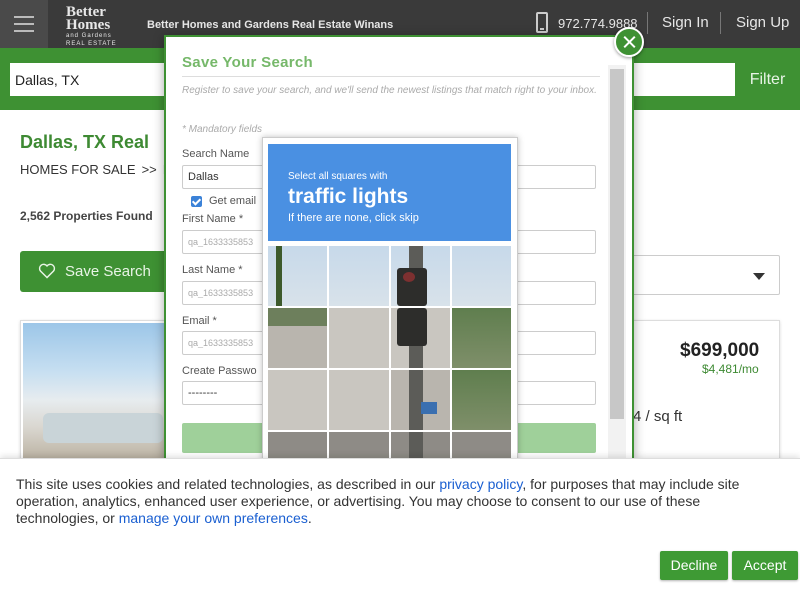 This screenshot has width=800, height=600. What do you see at coordinates (91, 44) in the screenshot?
I see `logo-subtitle: REAL ESTATE` at bounding box center [91, 44].